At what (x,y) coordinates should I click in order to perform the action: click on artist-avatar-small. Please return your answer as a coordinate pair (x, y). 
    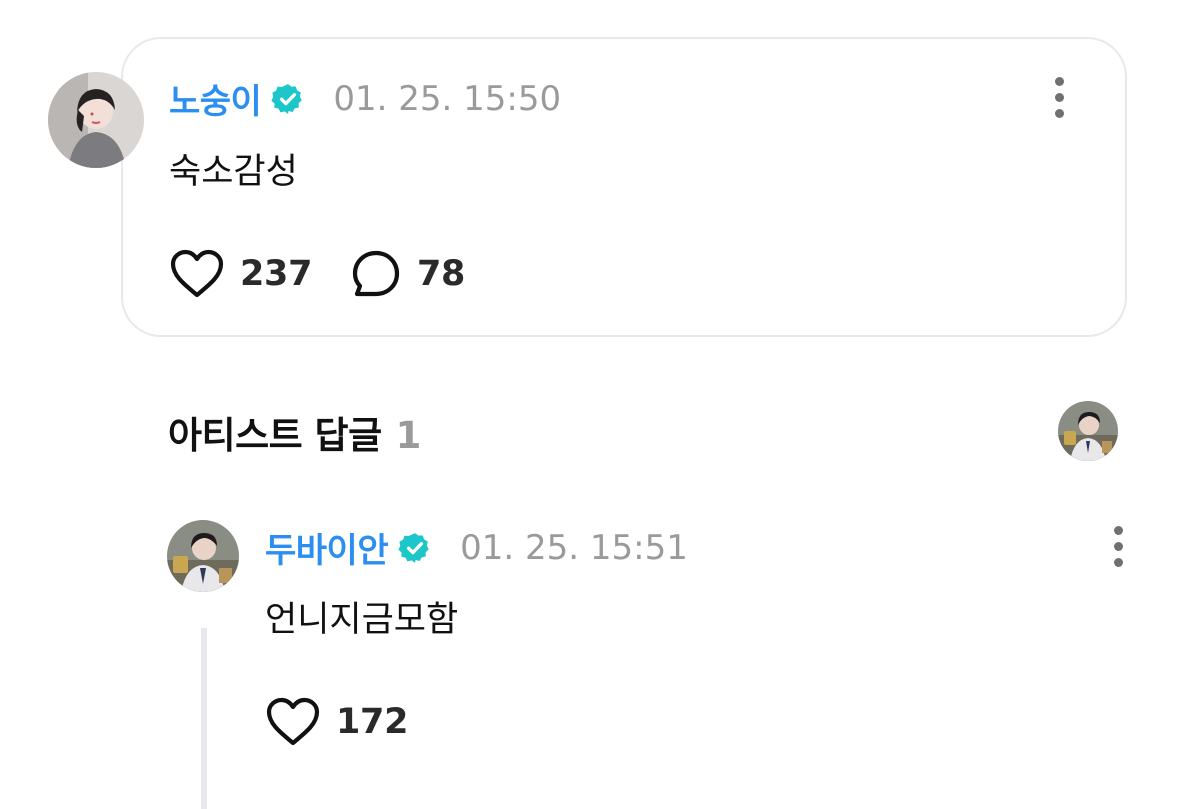
    Looking at the image, I should click on (1088, 431).